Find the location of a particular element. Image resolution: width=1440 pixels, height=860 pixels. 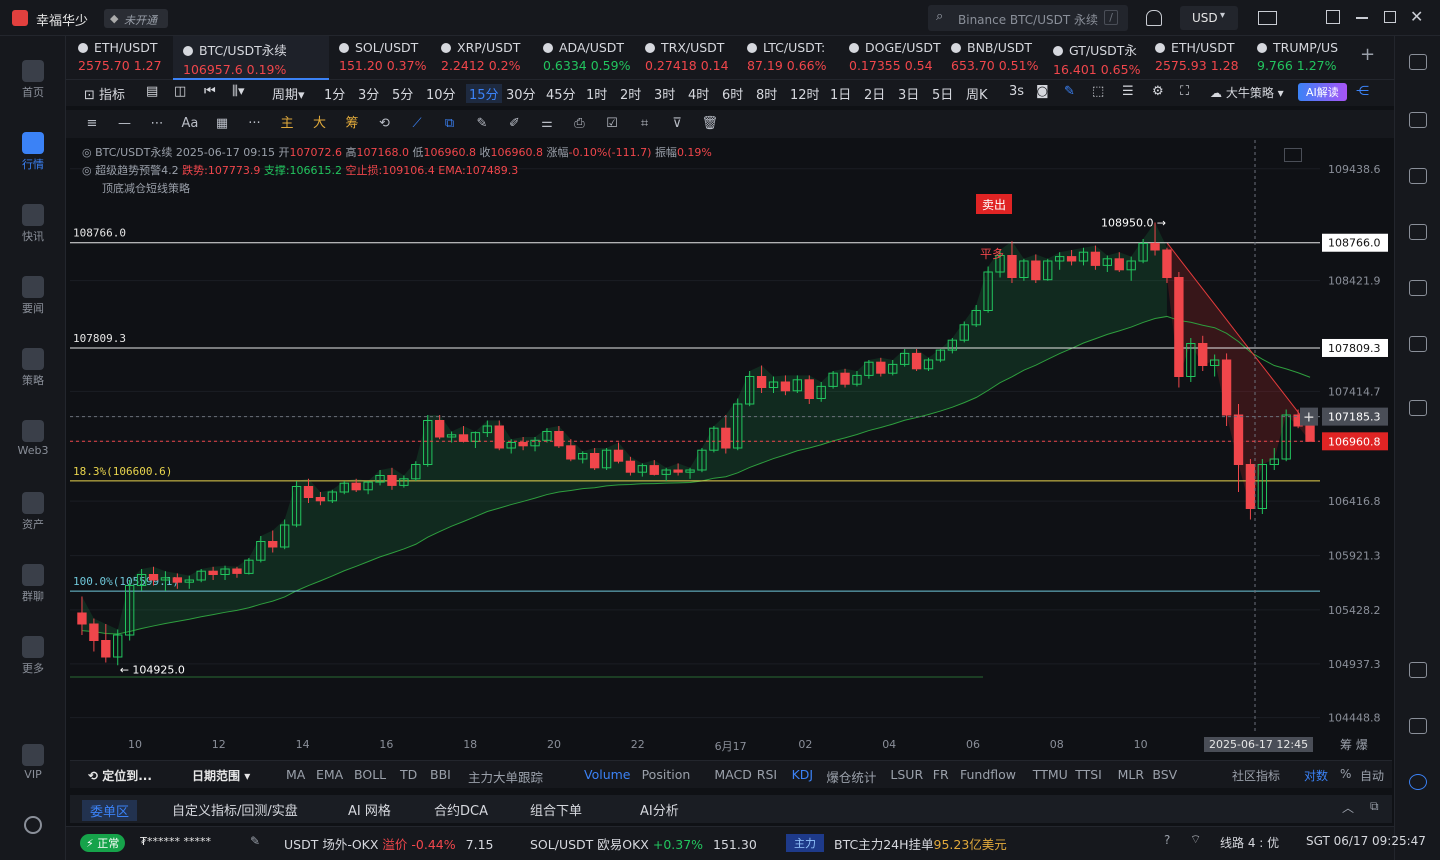

ai-button: AI解读 is located at coordinates (1322, 92).